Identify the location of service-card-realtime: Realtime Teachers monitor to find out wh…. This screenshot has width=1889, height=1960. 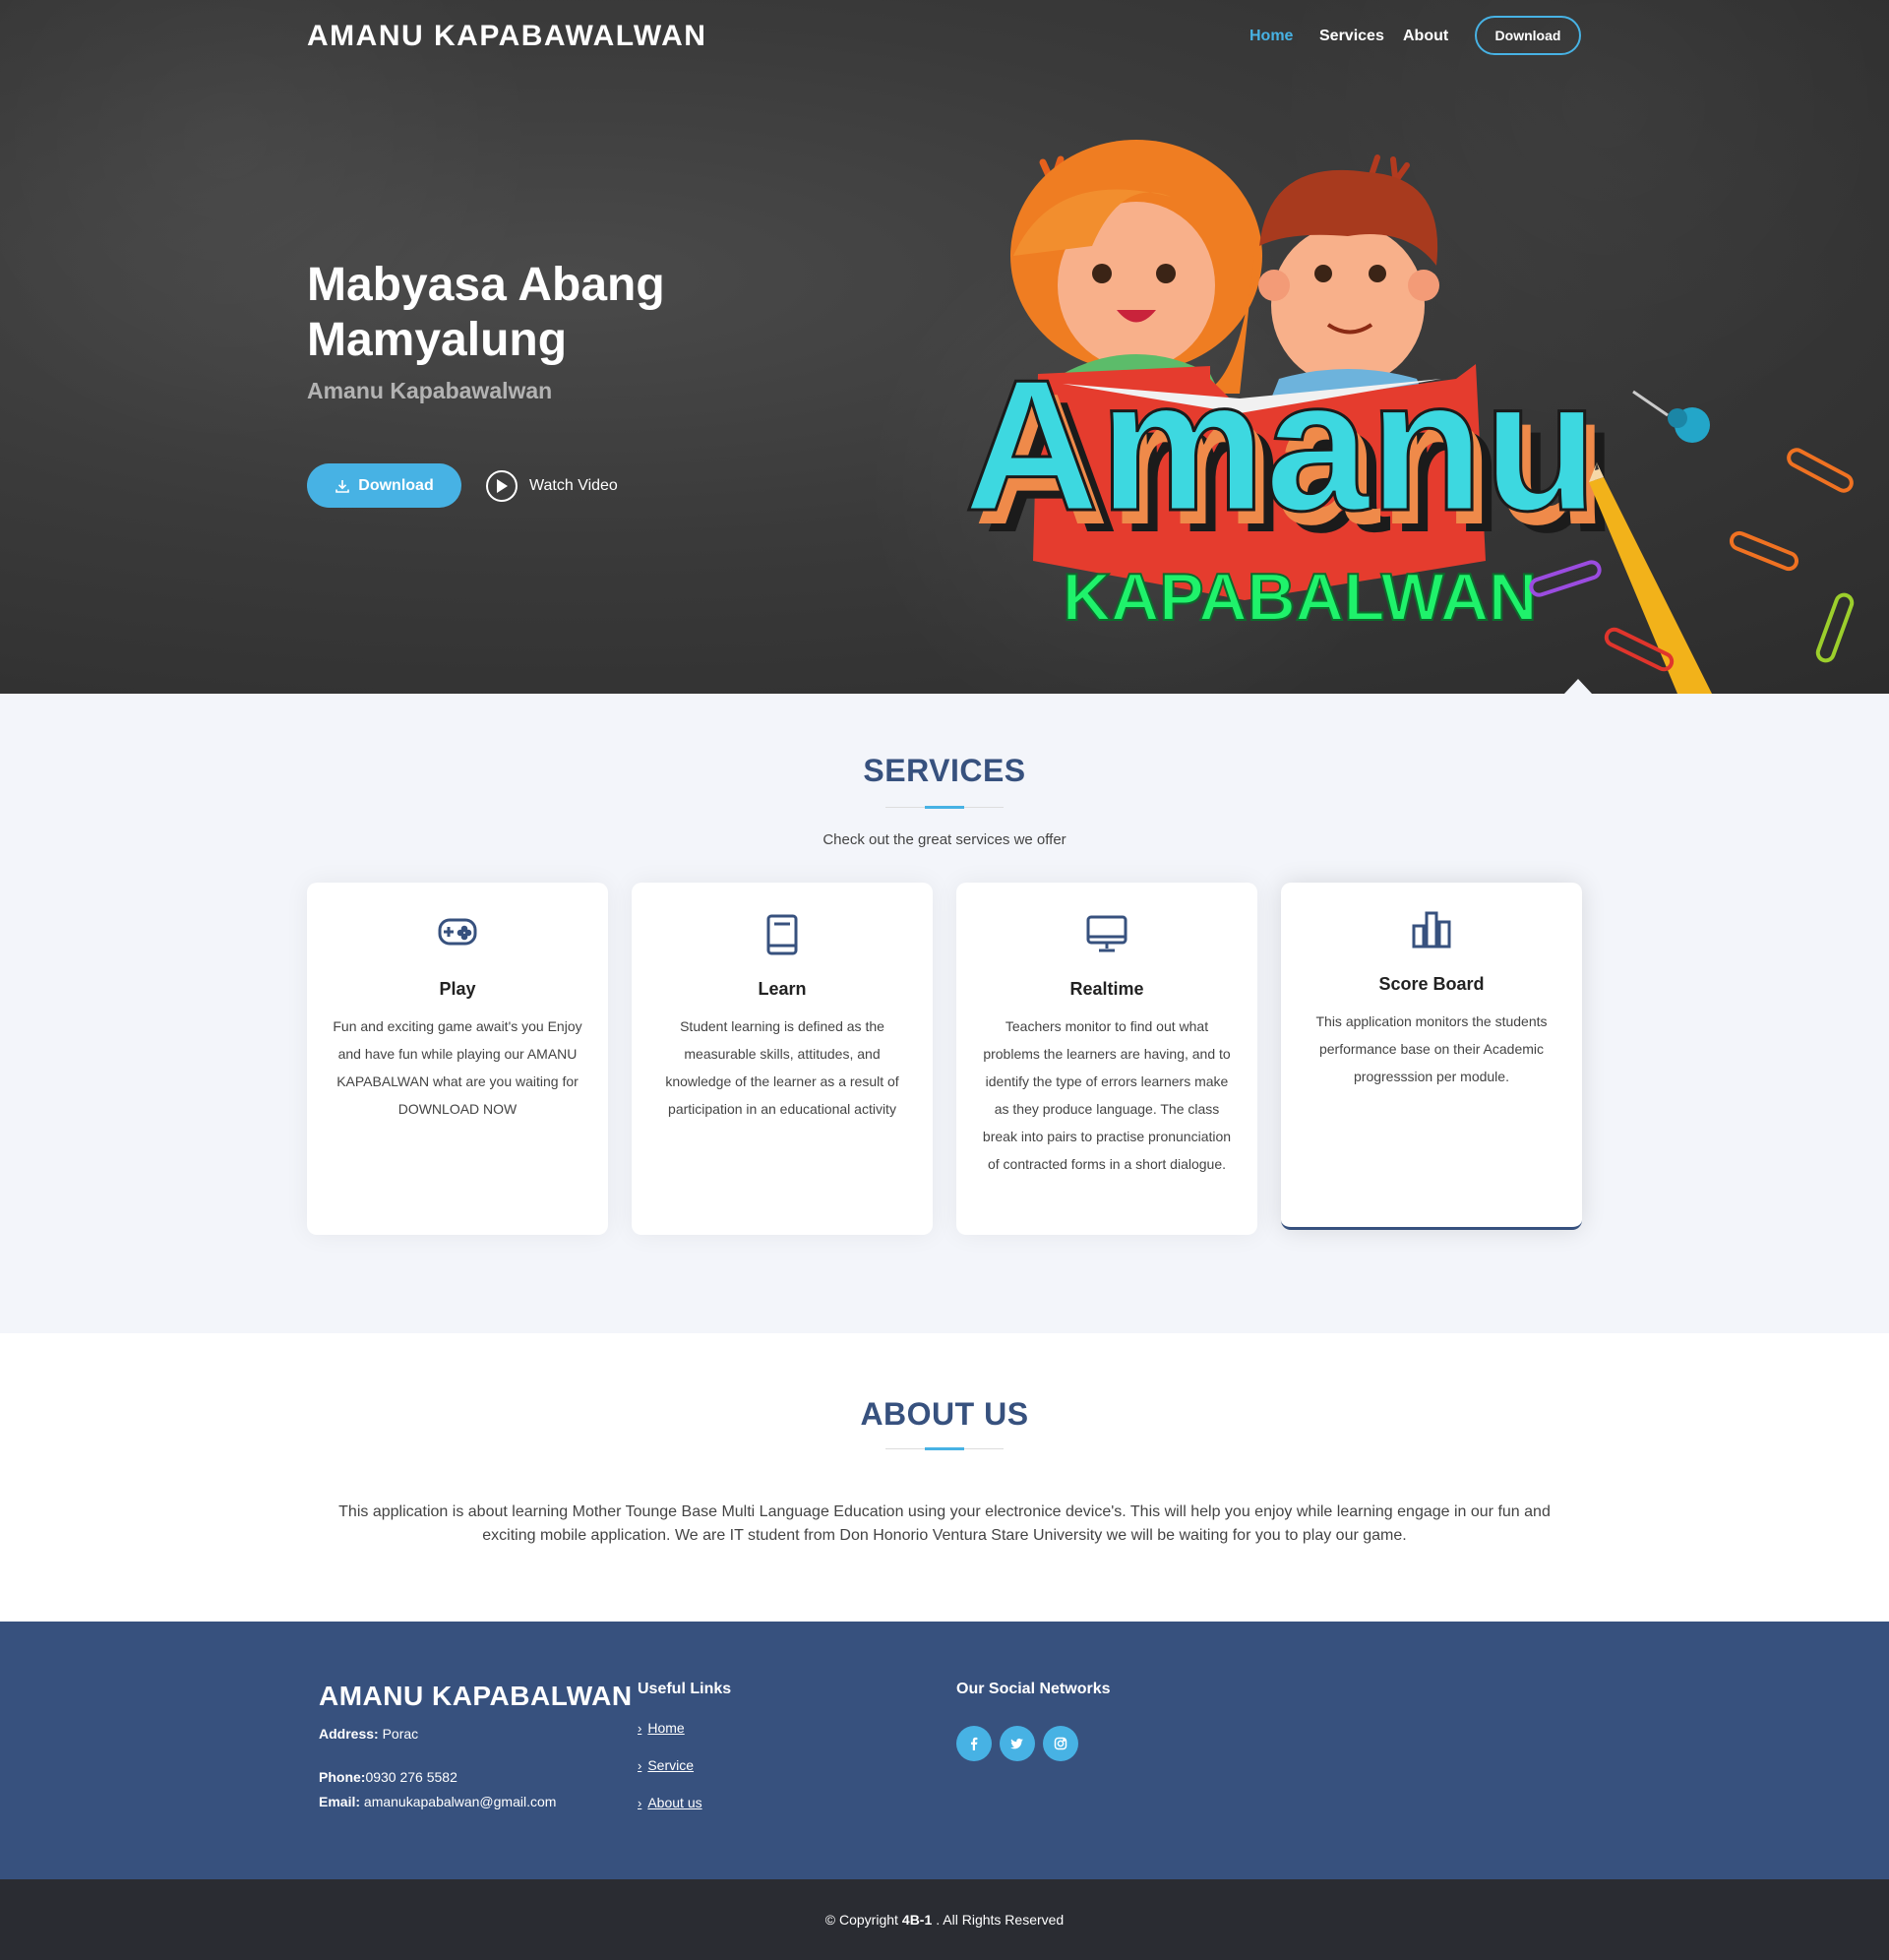
(1106, 1059).